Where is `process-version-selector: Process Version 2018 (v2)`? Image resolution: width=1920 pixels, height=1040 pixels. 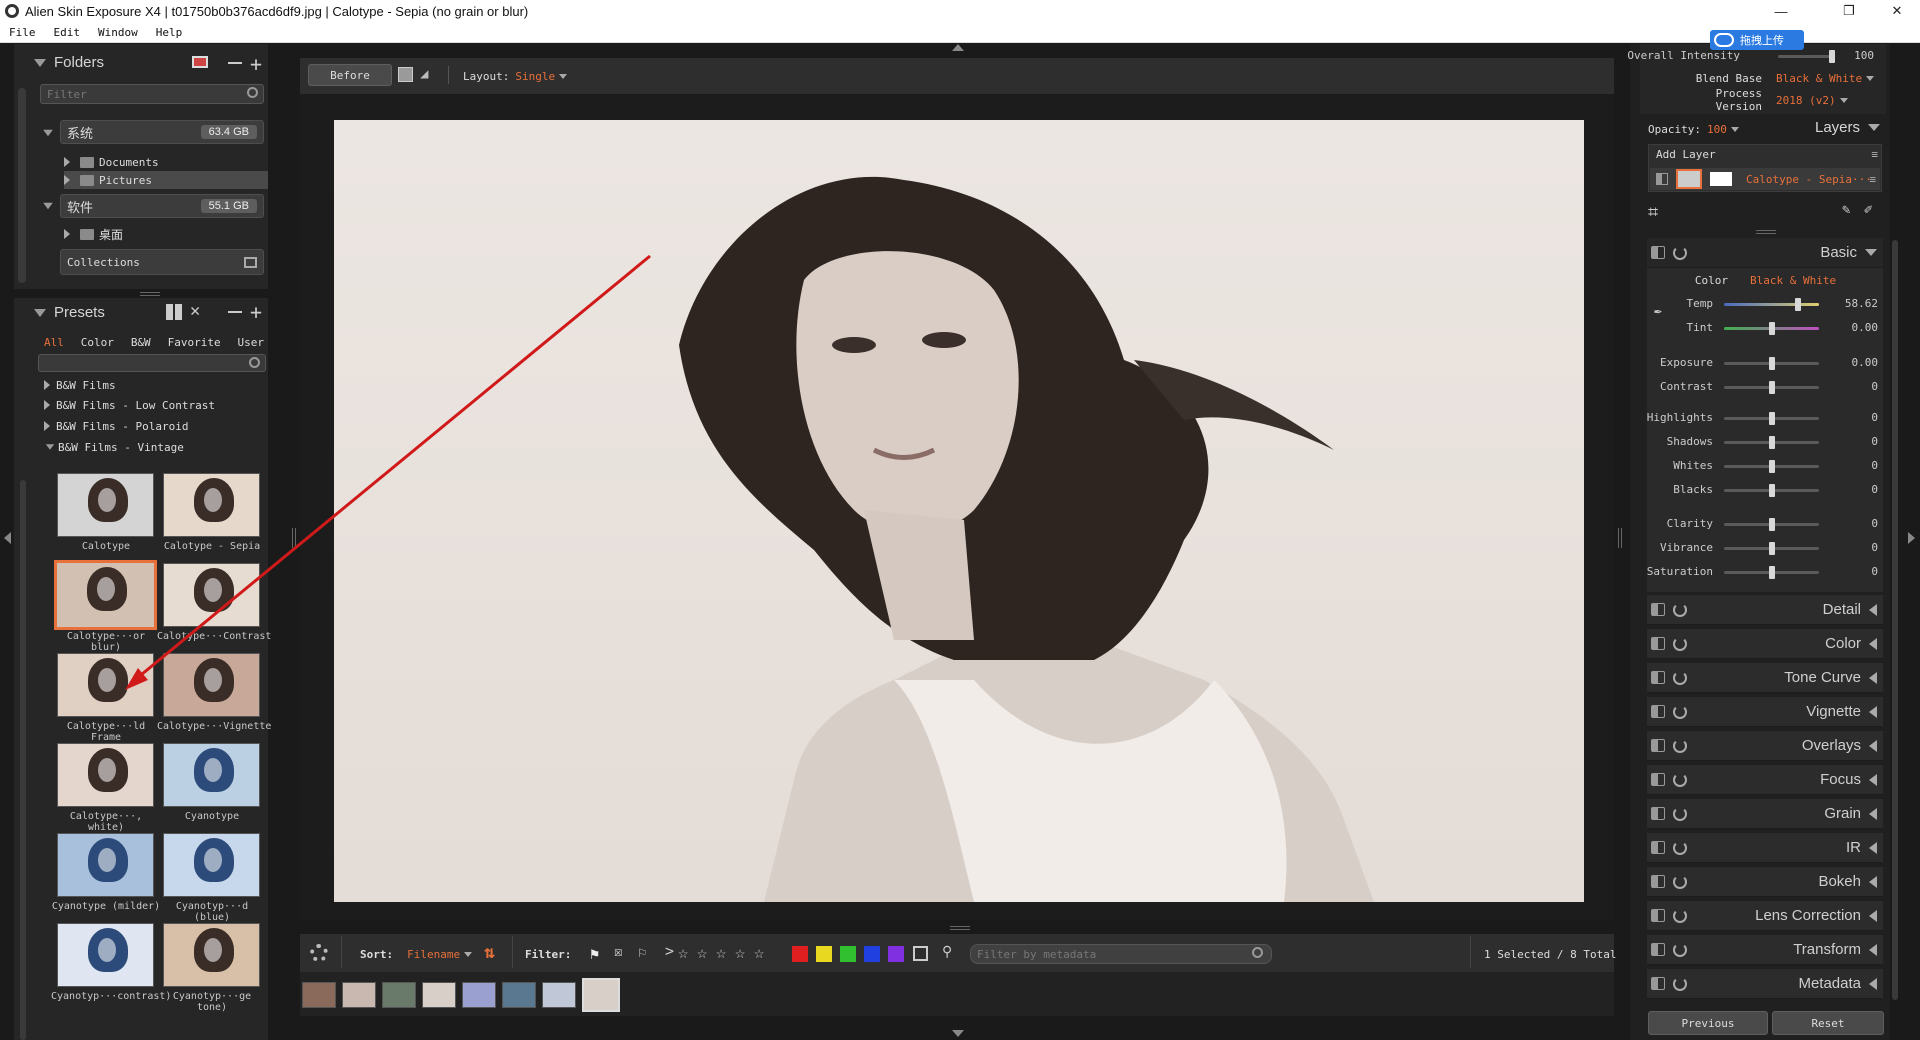 process-version-selector: Process Version 2018 (v2) is located at coordinates (1774, 100).